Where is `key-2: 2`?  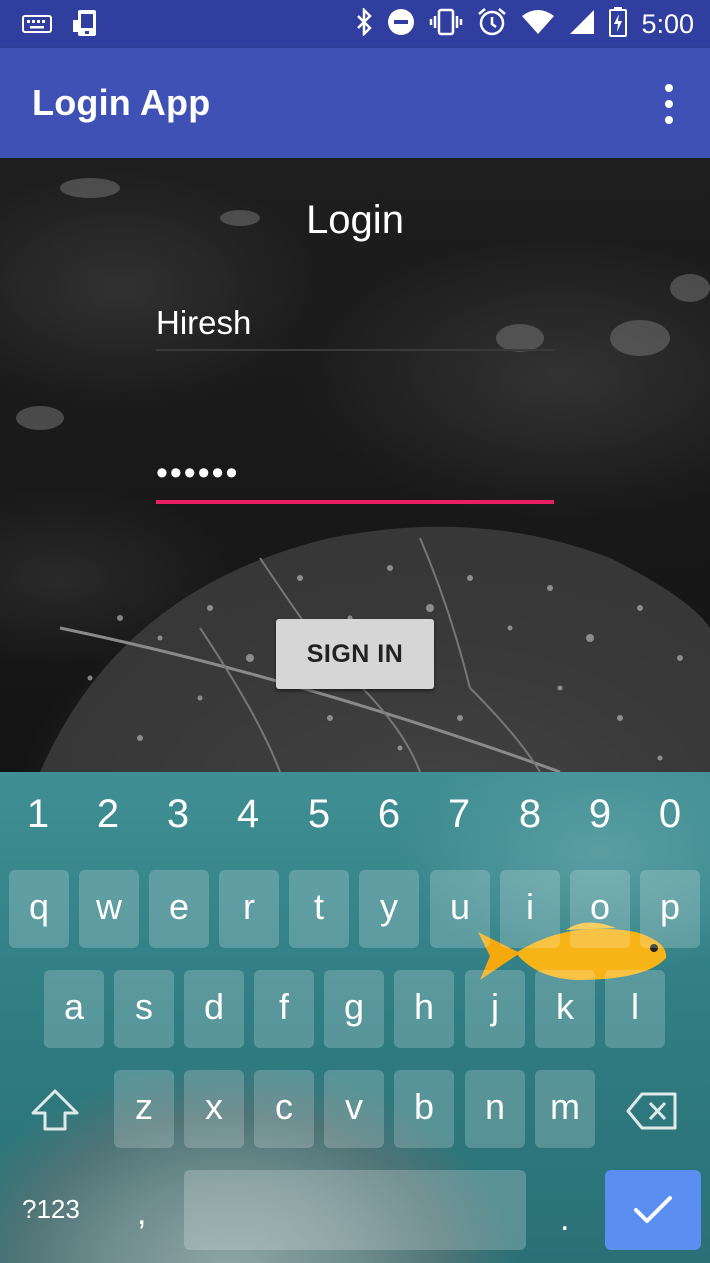 key-2: 2 is located at coordinates (108, 814).